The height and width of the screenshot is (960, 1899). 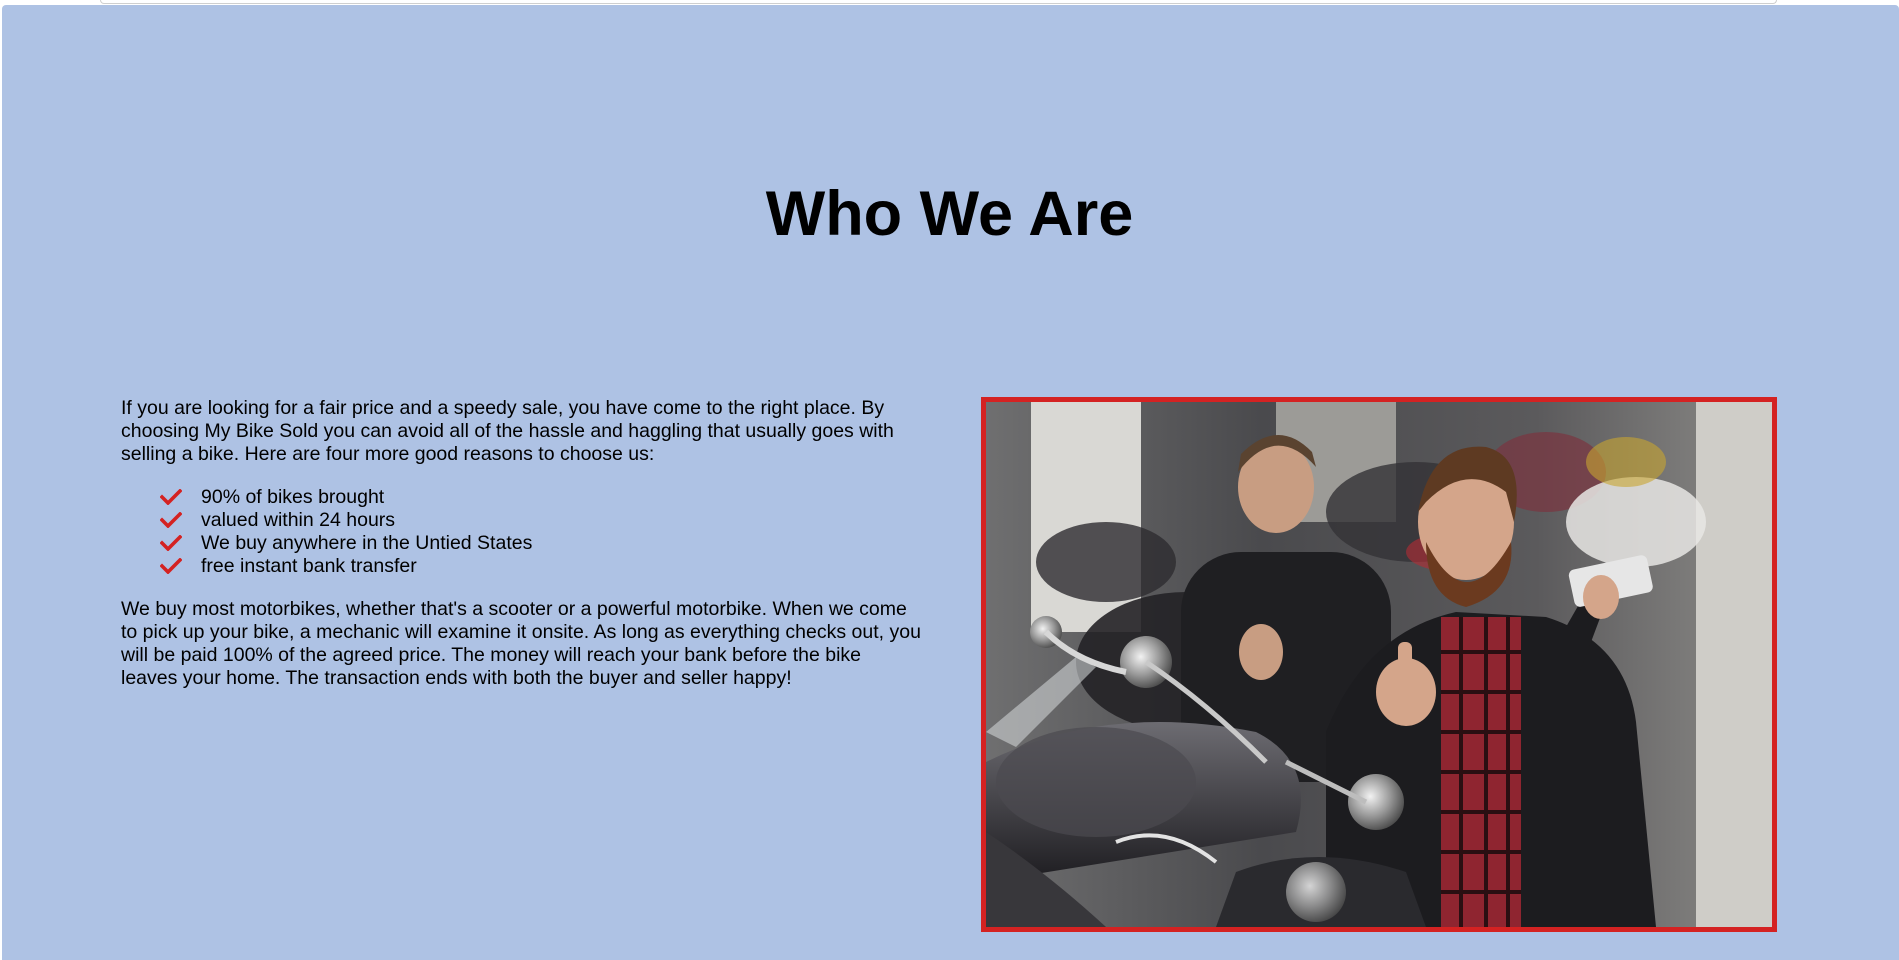 What do you see at coordinates (367, 543) in the screenshot?
I see `reason-label: We buy anywhere in the Untied States` at bounding box center [367, 543].